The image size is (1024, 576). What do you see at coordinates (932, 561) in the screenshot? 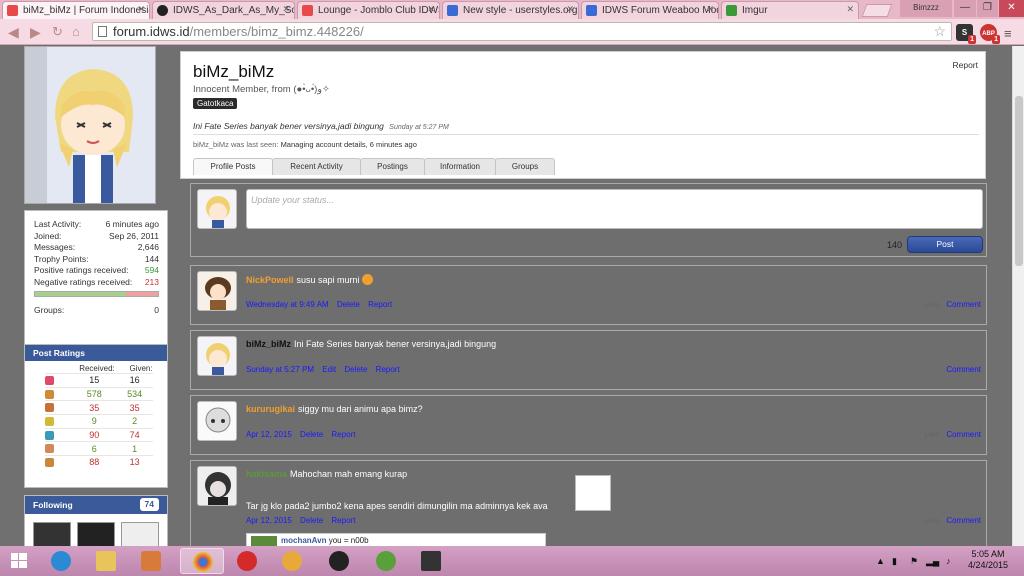
I see `tray-signal-icon: ▂▄` at bounding box center [932, 561].